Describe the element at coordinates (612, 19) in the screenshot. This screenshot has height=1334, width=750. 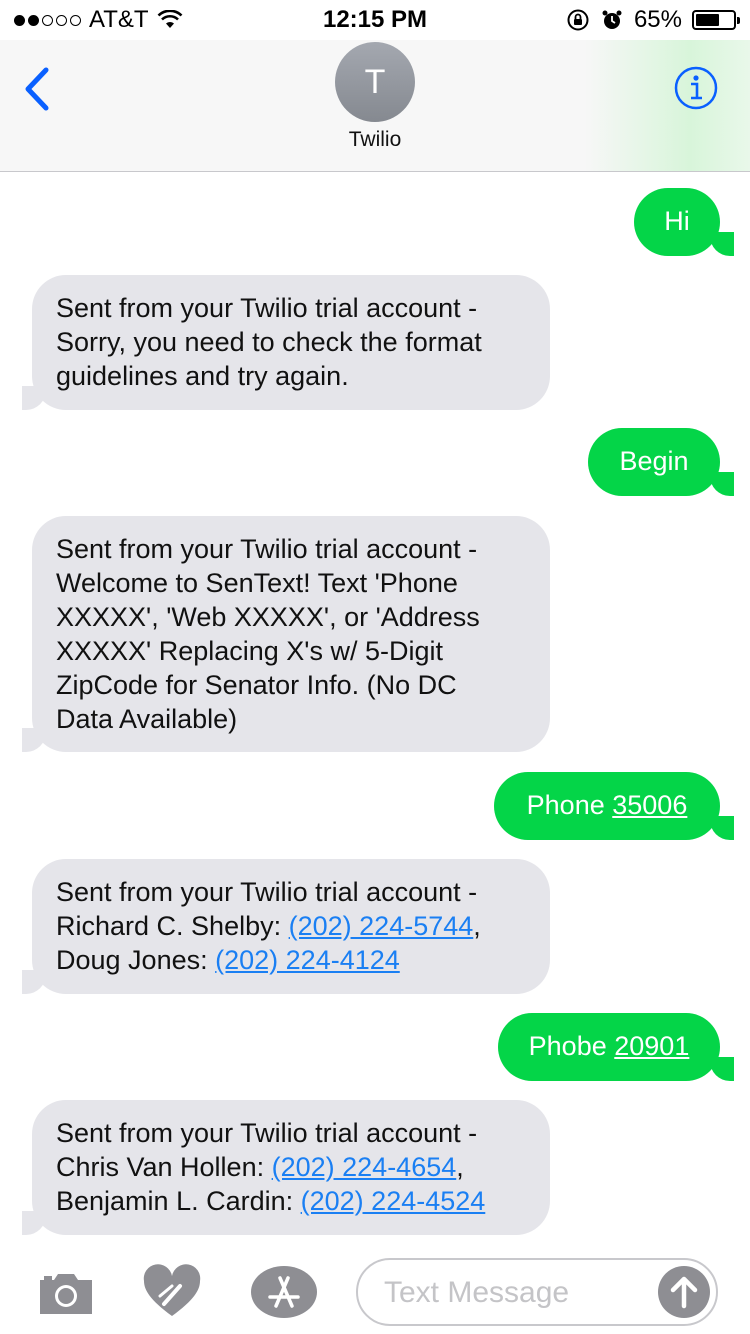
I see `alarm-icon` at that location.